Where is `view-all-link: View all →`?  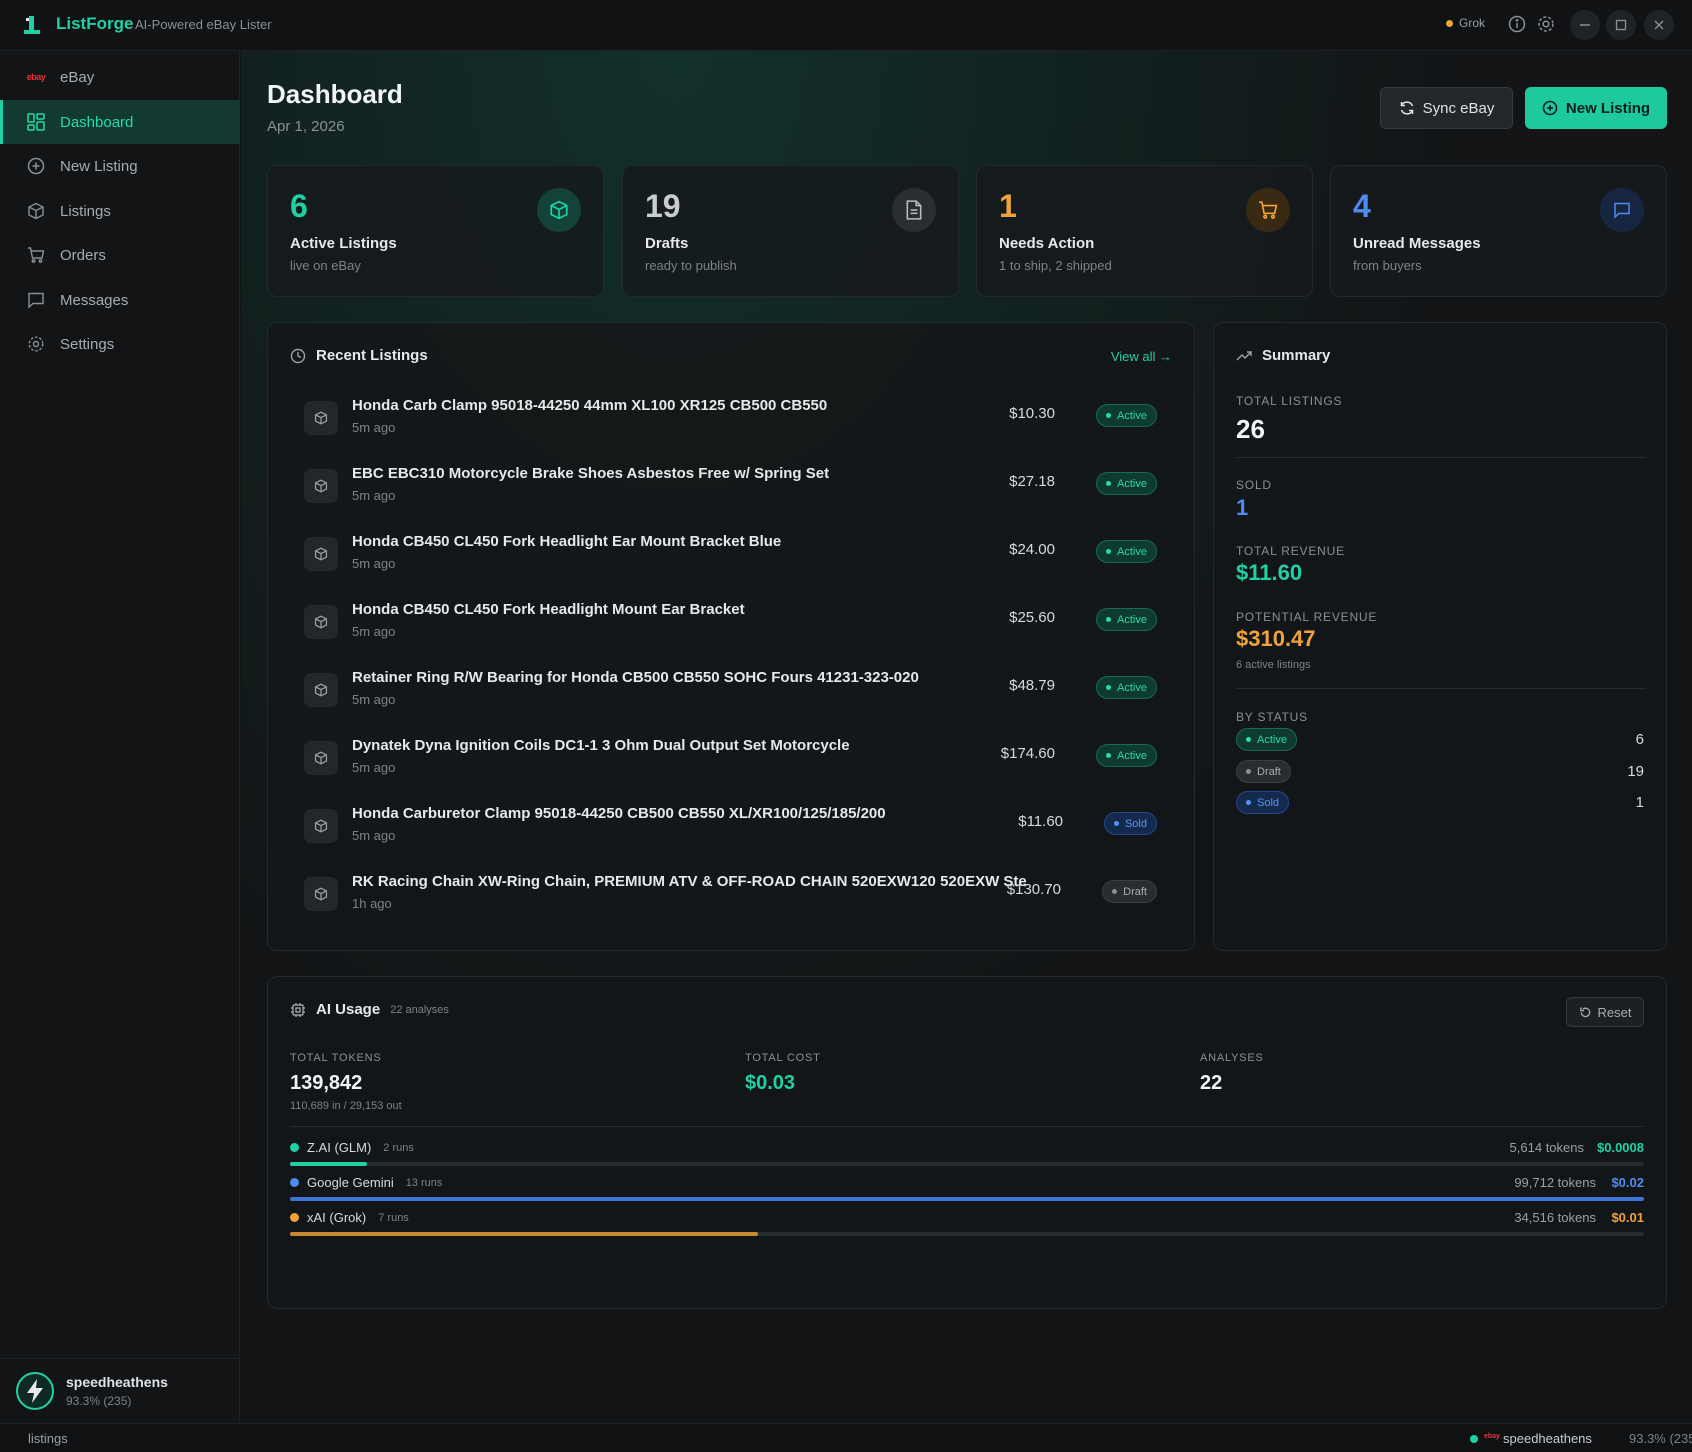
view-all-link: View all → is located at coordinates (1141, 356).